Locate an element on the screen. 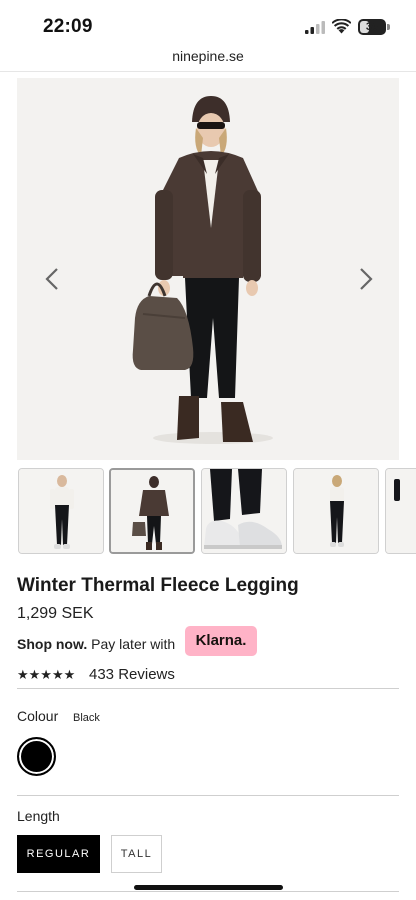  chevron-left-icon is located at coordinates (52, 279).